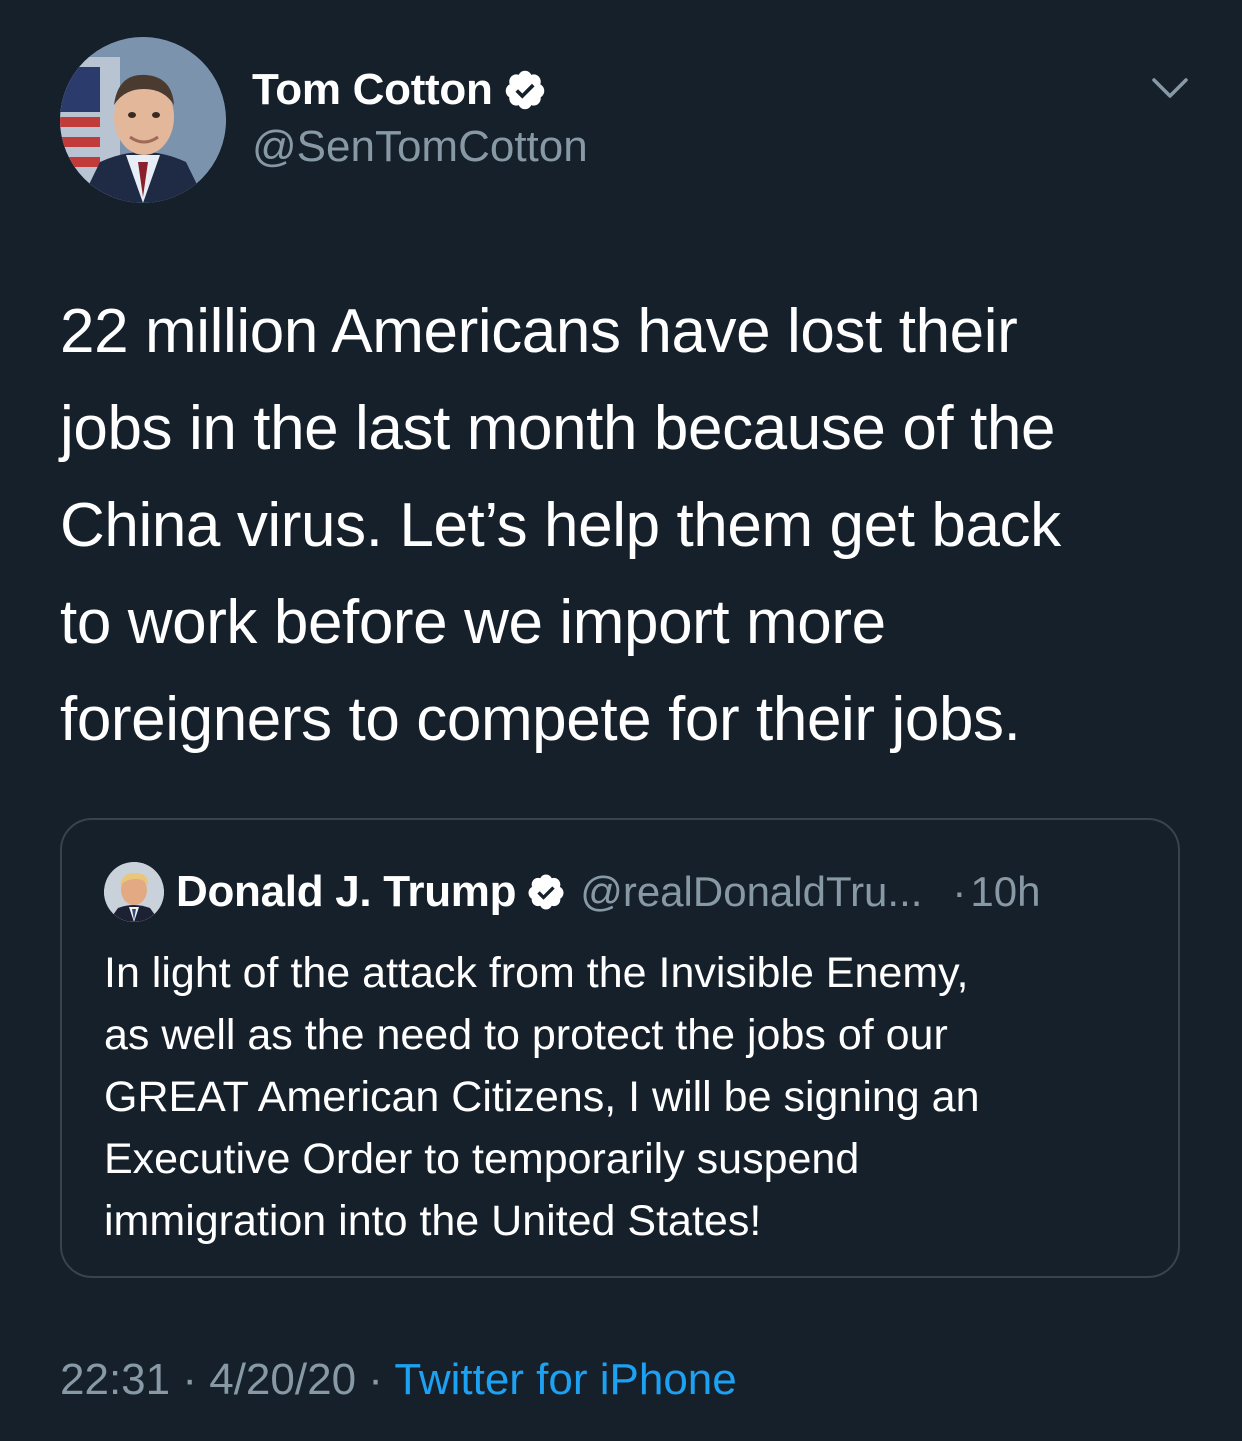 The width and height of the screenshot is (1242, 1441). Describe the element at coordinates (482, 1159) in the screenshot. I see `quoted-text-line: Executive Order to temporarily suspend` at that location.